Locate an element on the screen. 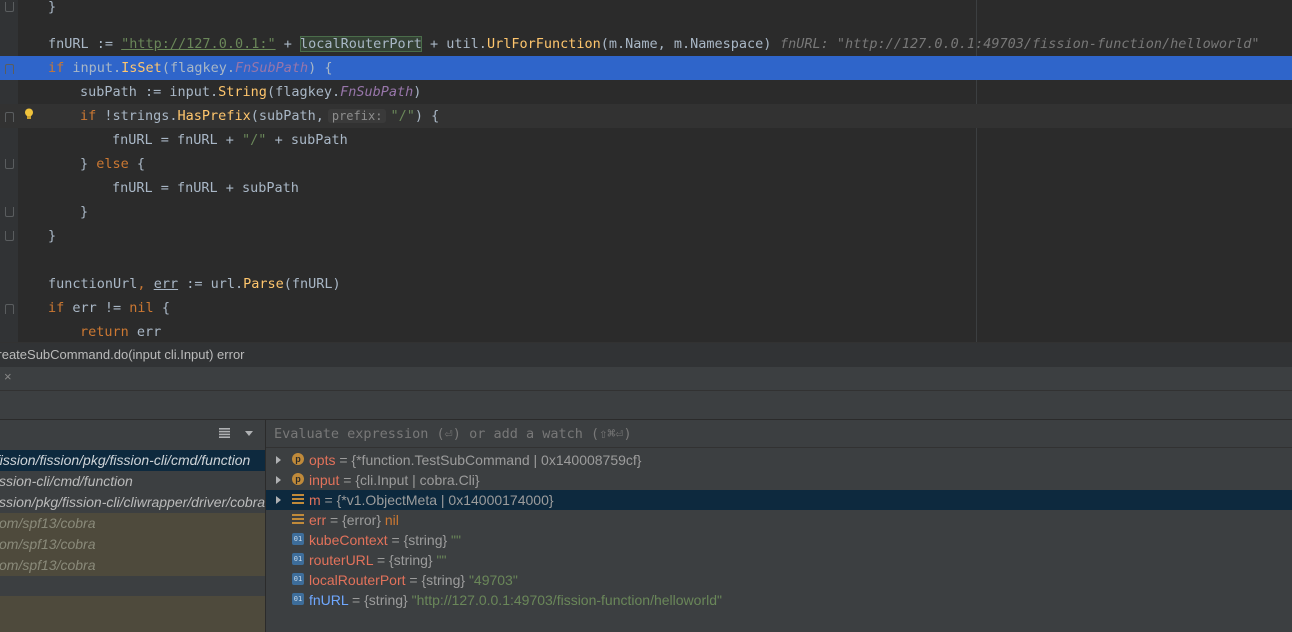 This screenshot has height=632, width=1292. variable-row: p input = {cli.Input | cobra.Cli} is located at coordinates (779, 480).